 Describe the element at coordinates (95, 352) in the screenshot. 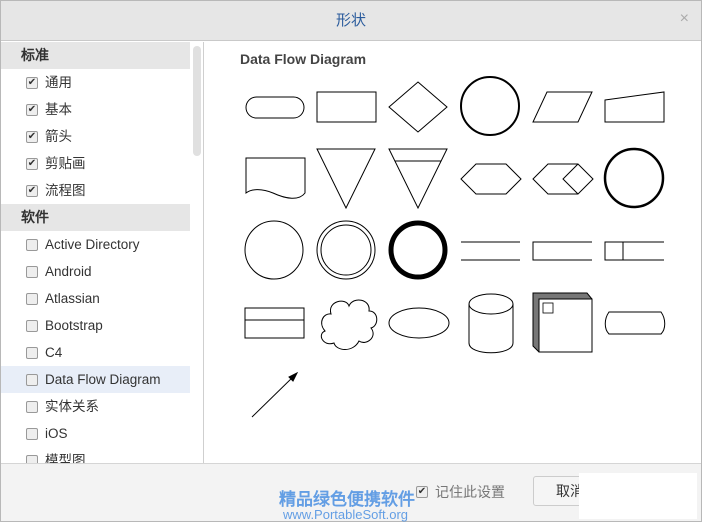

I see `sidebar-item: C4` at that location.